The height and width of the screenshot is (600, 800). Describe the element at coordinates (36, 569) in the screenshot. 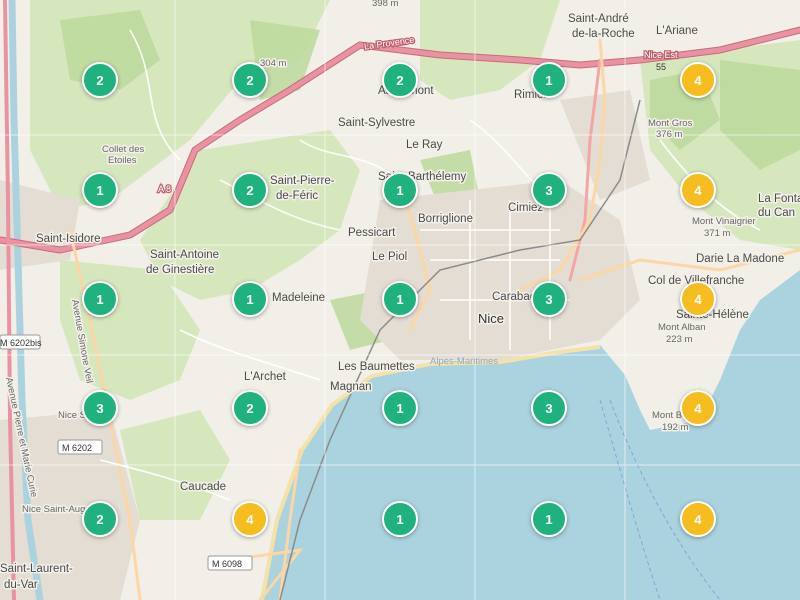

I see `label-saint-laurent-1: Saint-Laurent-` at that location.